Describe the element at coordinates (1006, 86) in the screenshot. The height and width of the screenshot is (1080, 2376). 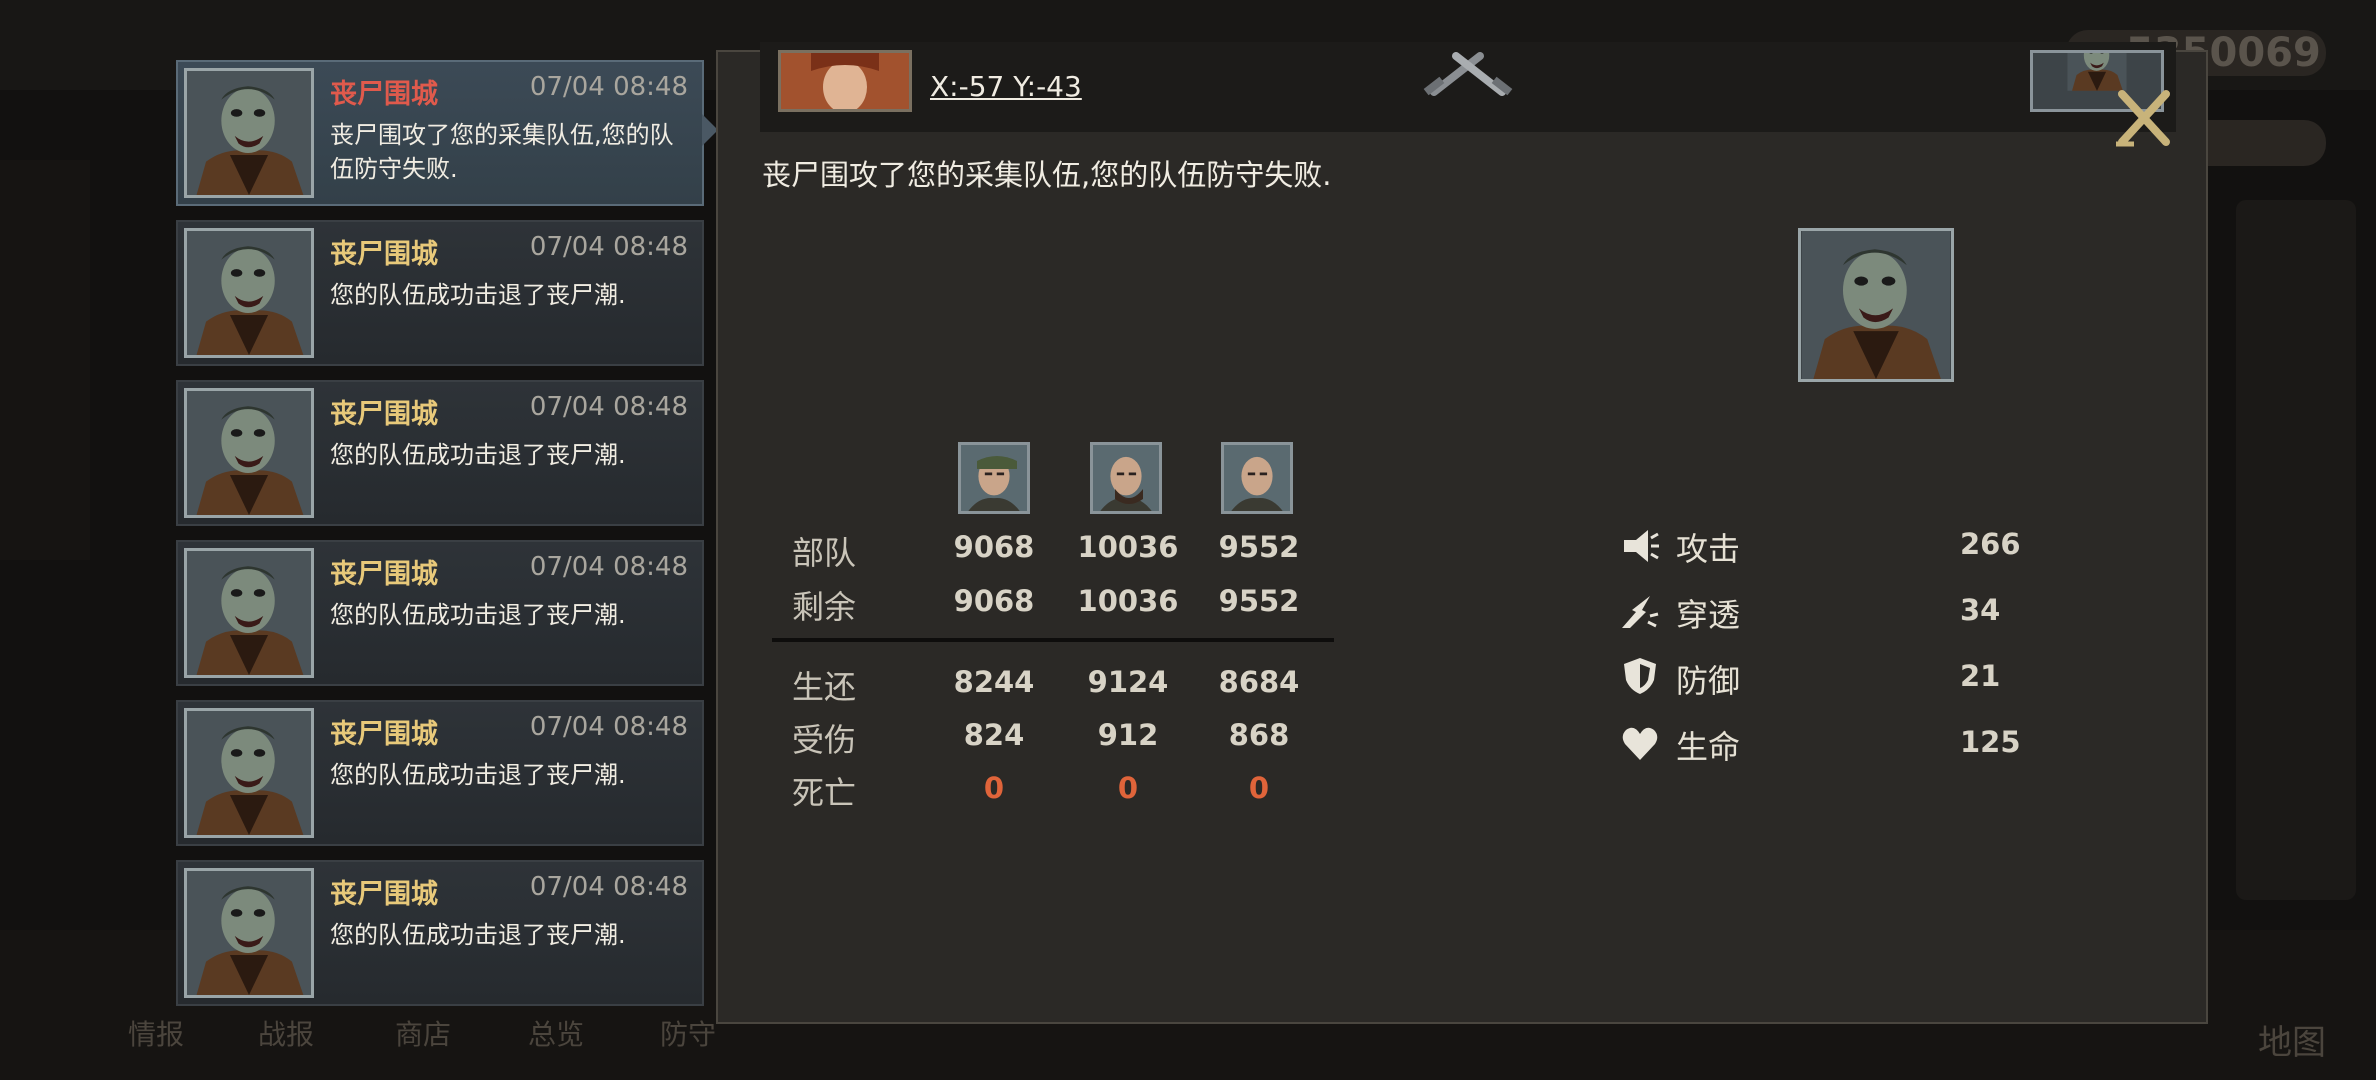
I see `location-coordinates: X:-57 Y:-43` at that location.